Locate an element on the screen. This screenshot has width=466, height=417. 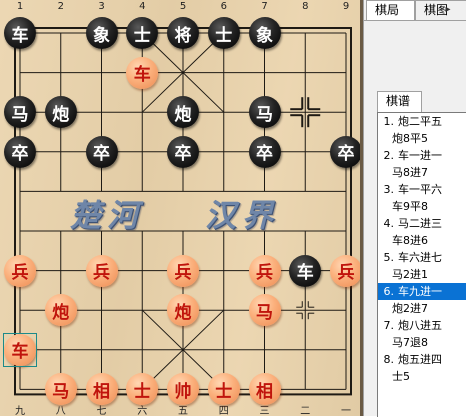
move-red: 5. 车六进七 is located at coordinates (411, 257).